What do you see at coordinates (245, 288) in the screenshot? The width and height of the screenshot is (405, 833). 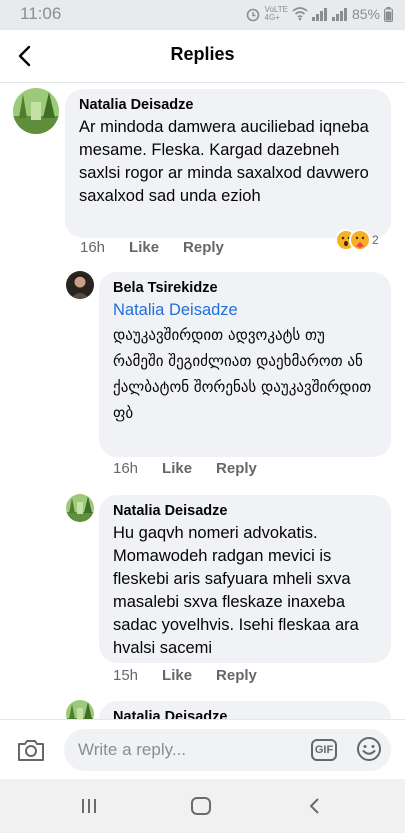 I see `comment-author: Bela Tsirekidze` at bounding box center [245, 288].